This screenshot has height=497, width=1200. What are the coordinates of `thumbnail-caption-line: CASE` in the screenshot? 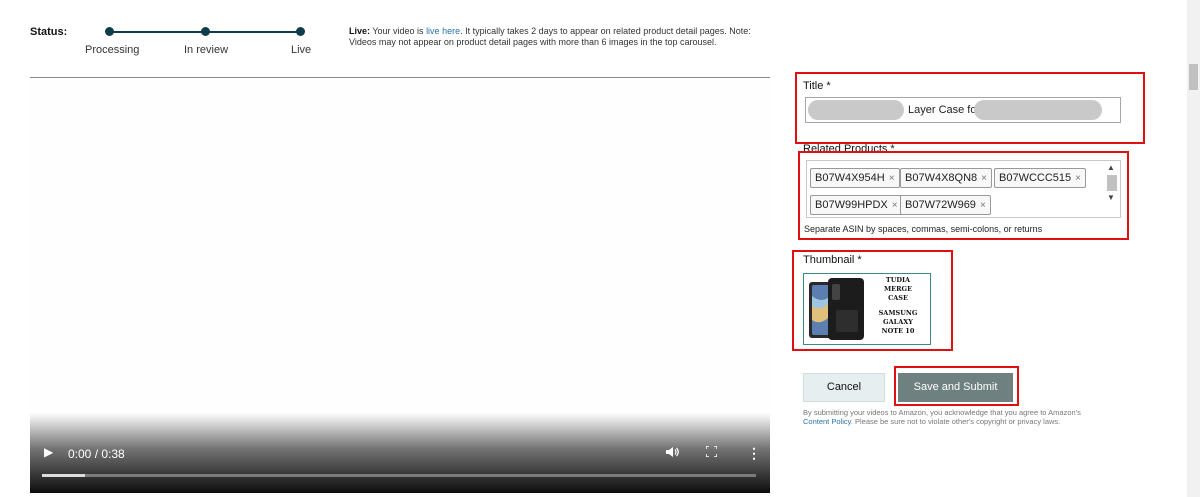 It's located at (898, 298).